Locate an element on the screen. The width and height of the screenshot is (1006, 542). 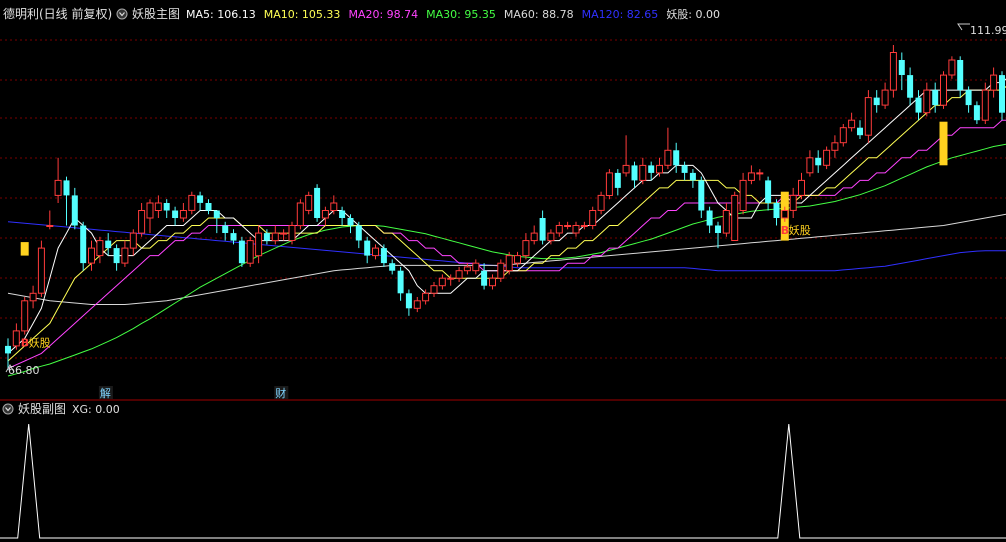
legend-ma10: MA10: 105.33 is located at coordinates (302, 14).